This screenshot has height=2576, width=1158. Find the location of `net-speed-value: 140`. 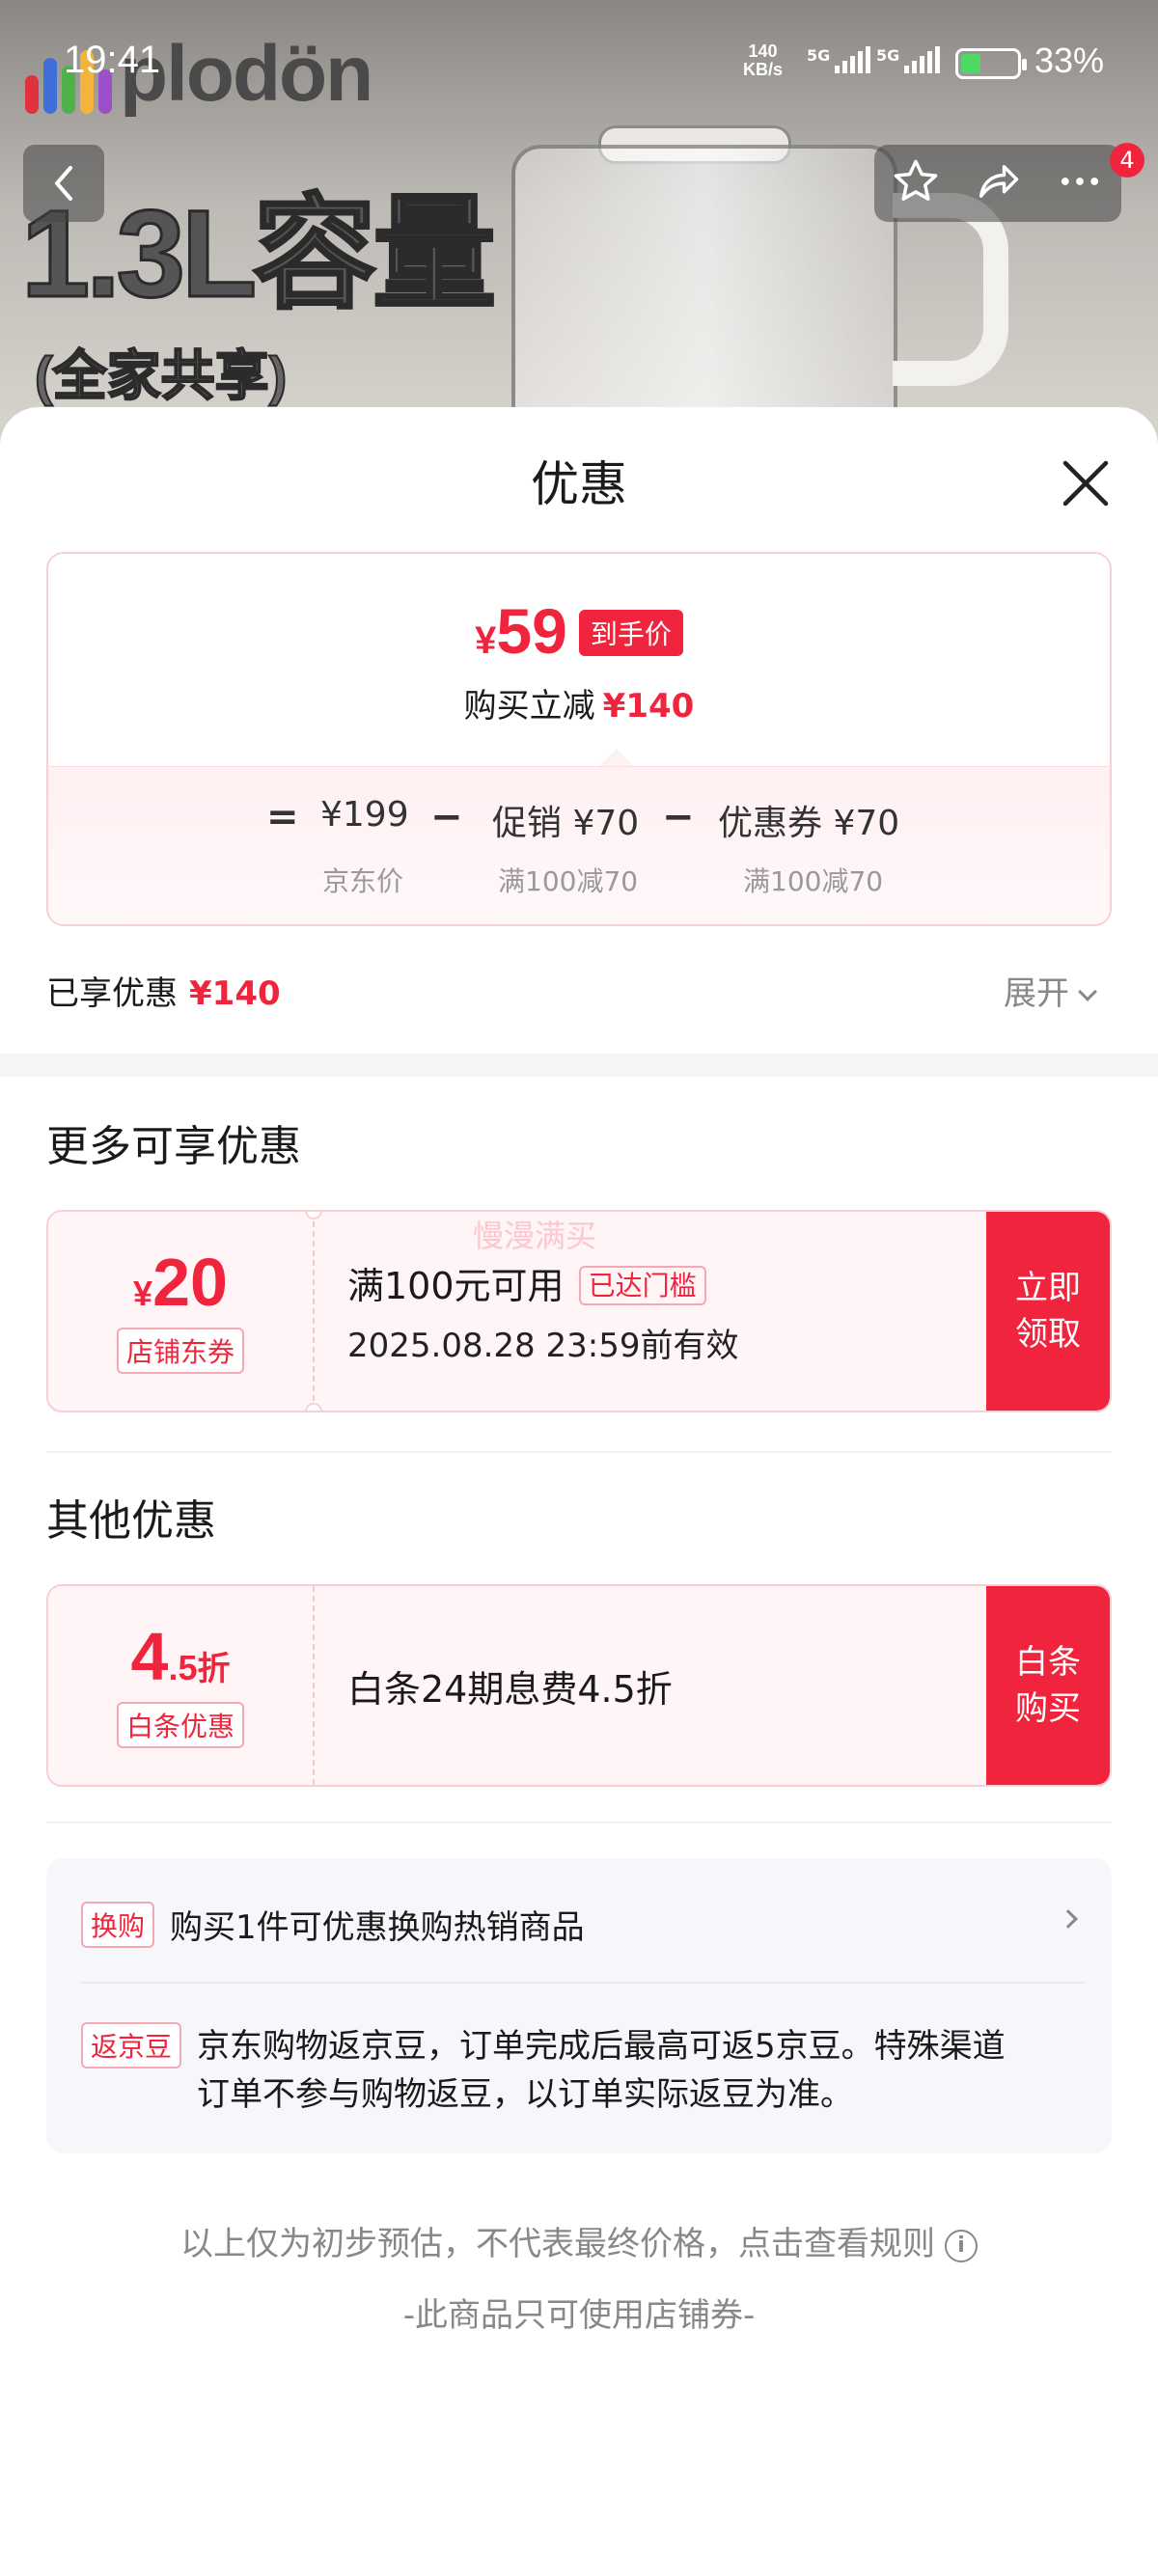

net-speed-value: 140 is located at coordinates (763, 51).